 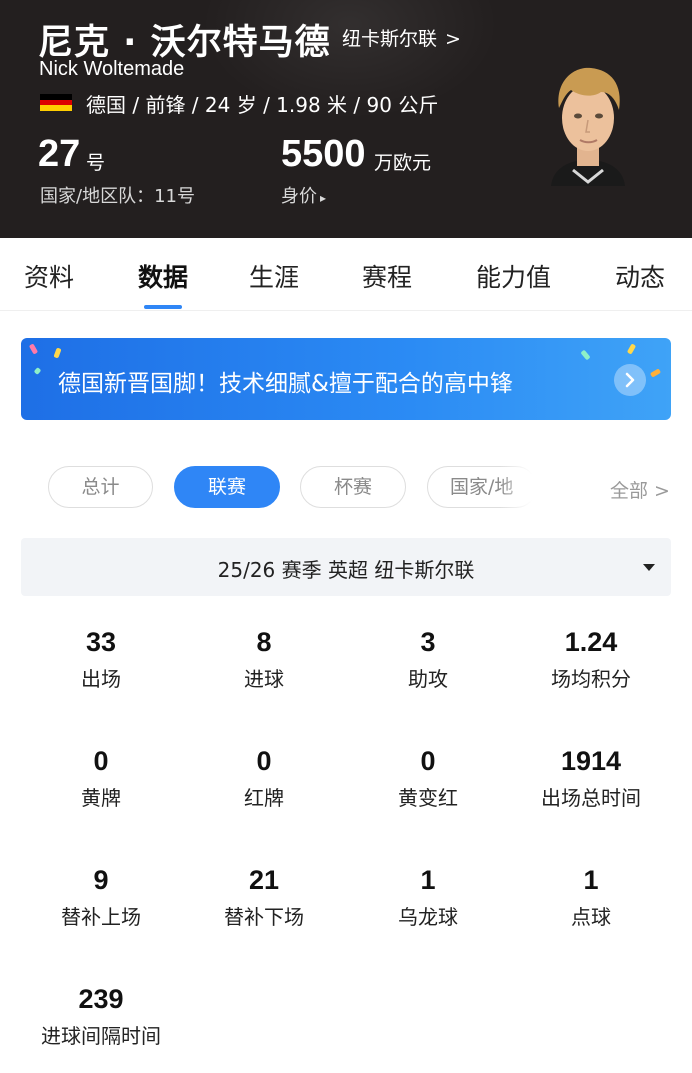 I want to click on stat-label: 黄牌, so click(x=101, y=798).